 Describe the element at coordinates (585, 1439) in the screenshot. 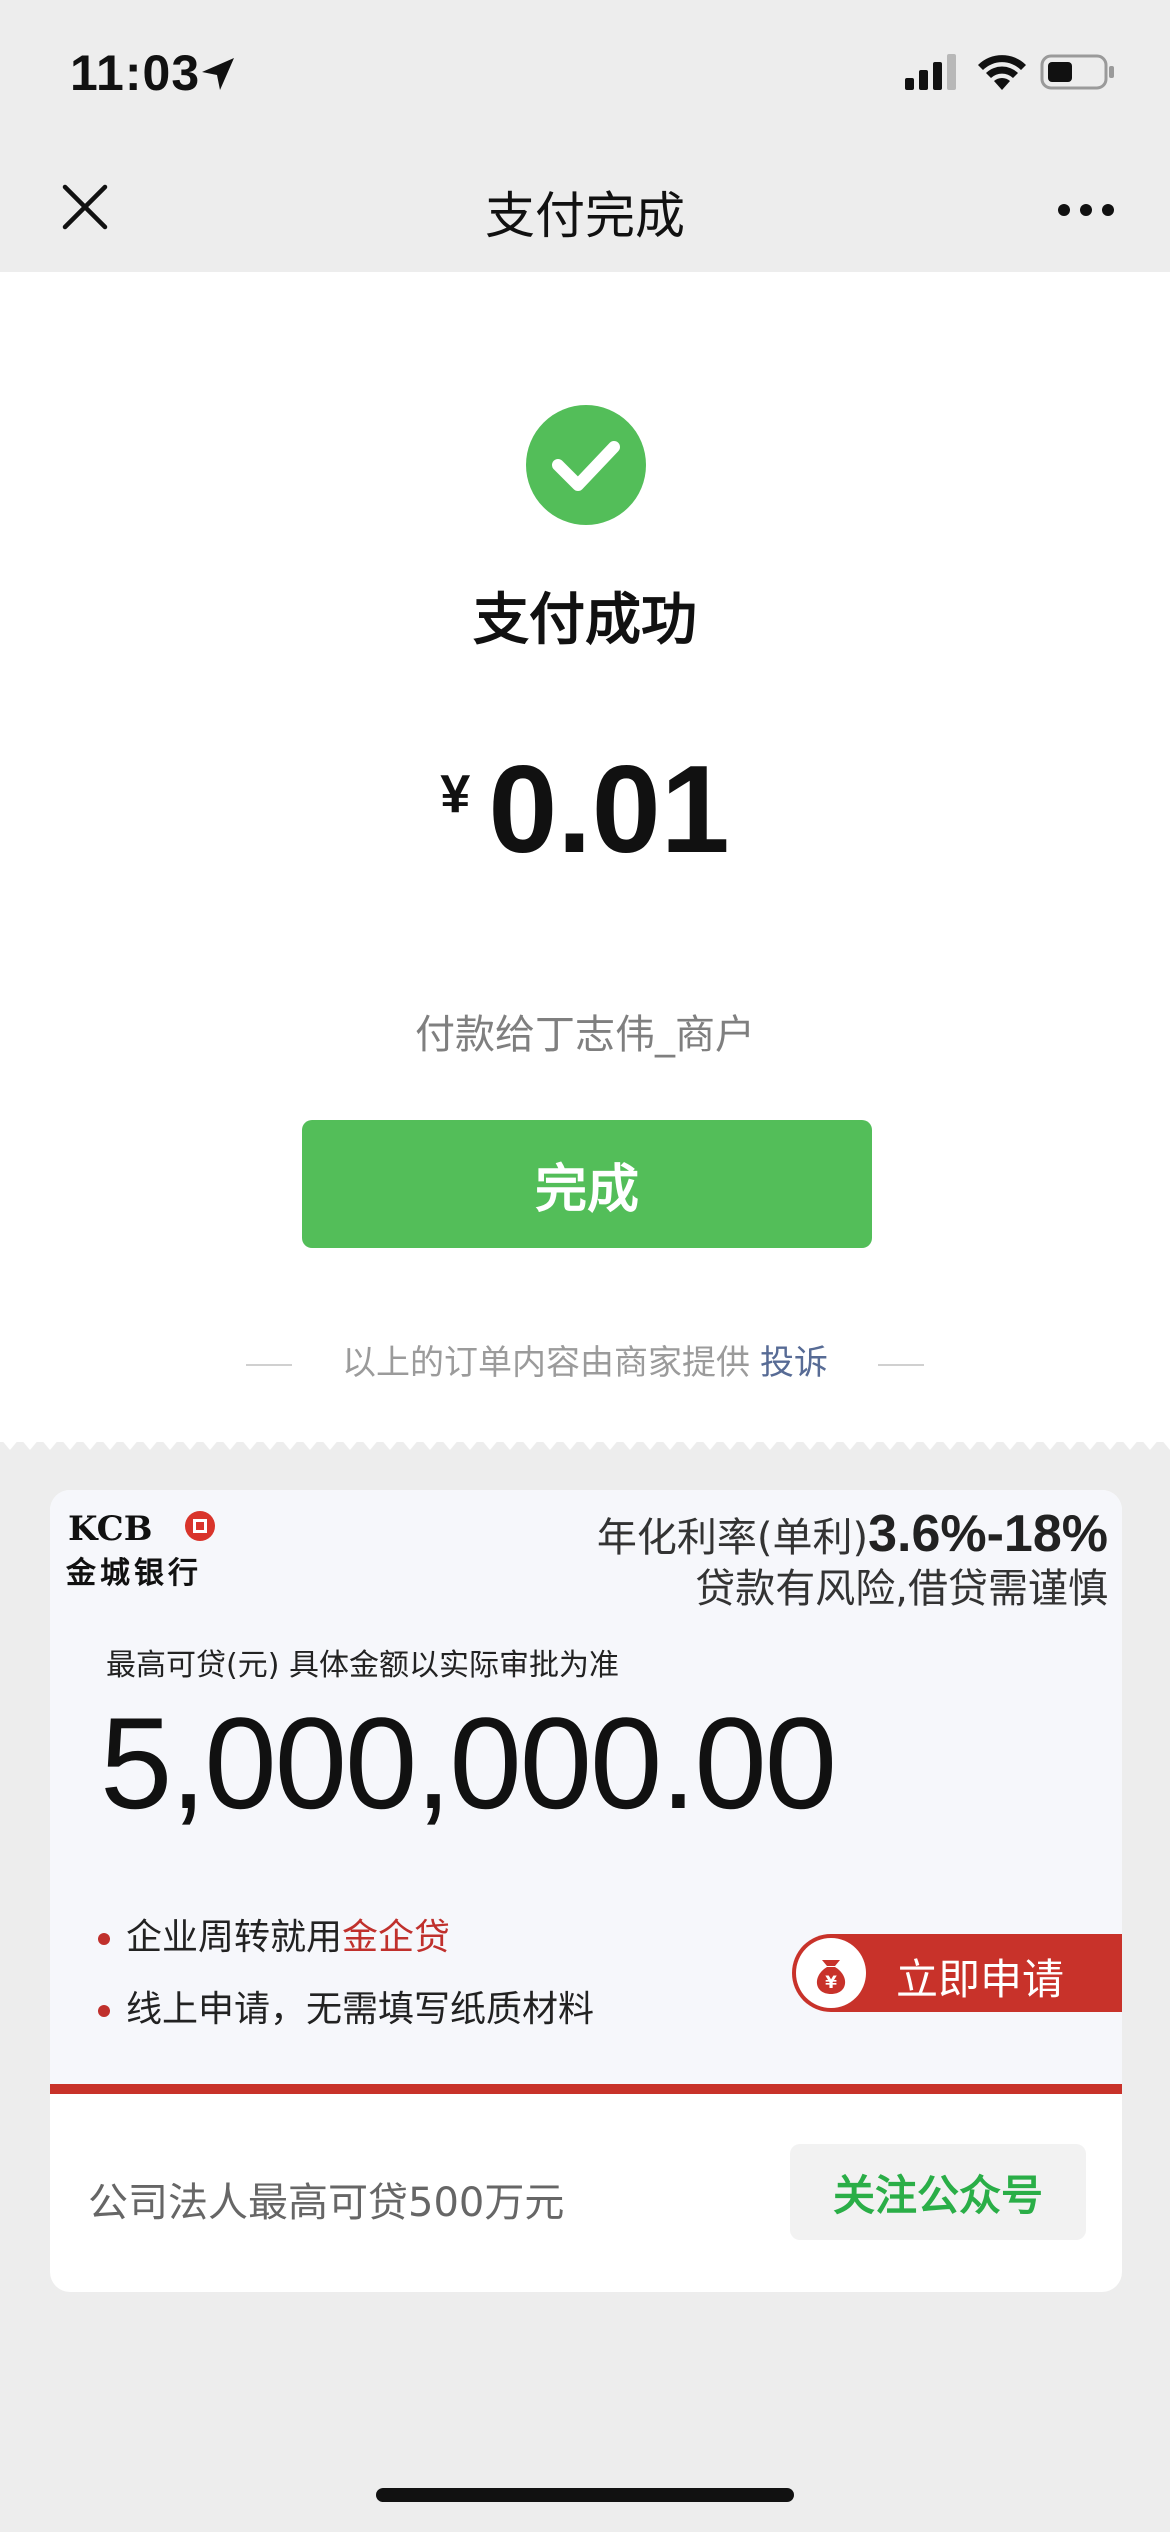

I see `zigzag-divider` at that location.